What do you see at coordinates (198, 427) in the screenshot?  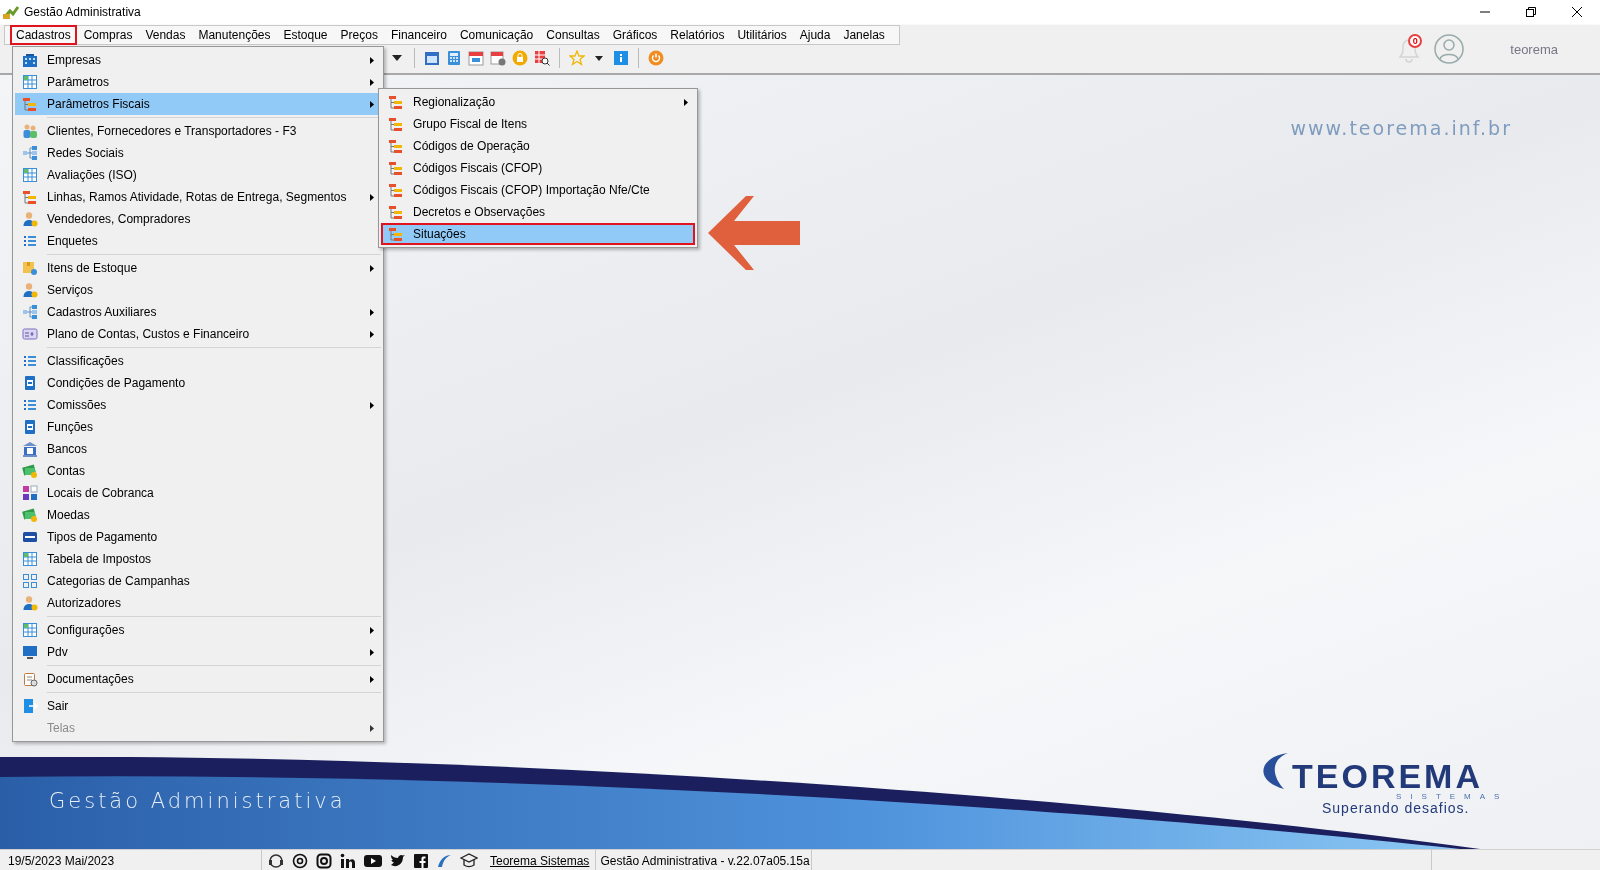 I see `menu-item: Funções` at bounding box center [198, 427].